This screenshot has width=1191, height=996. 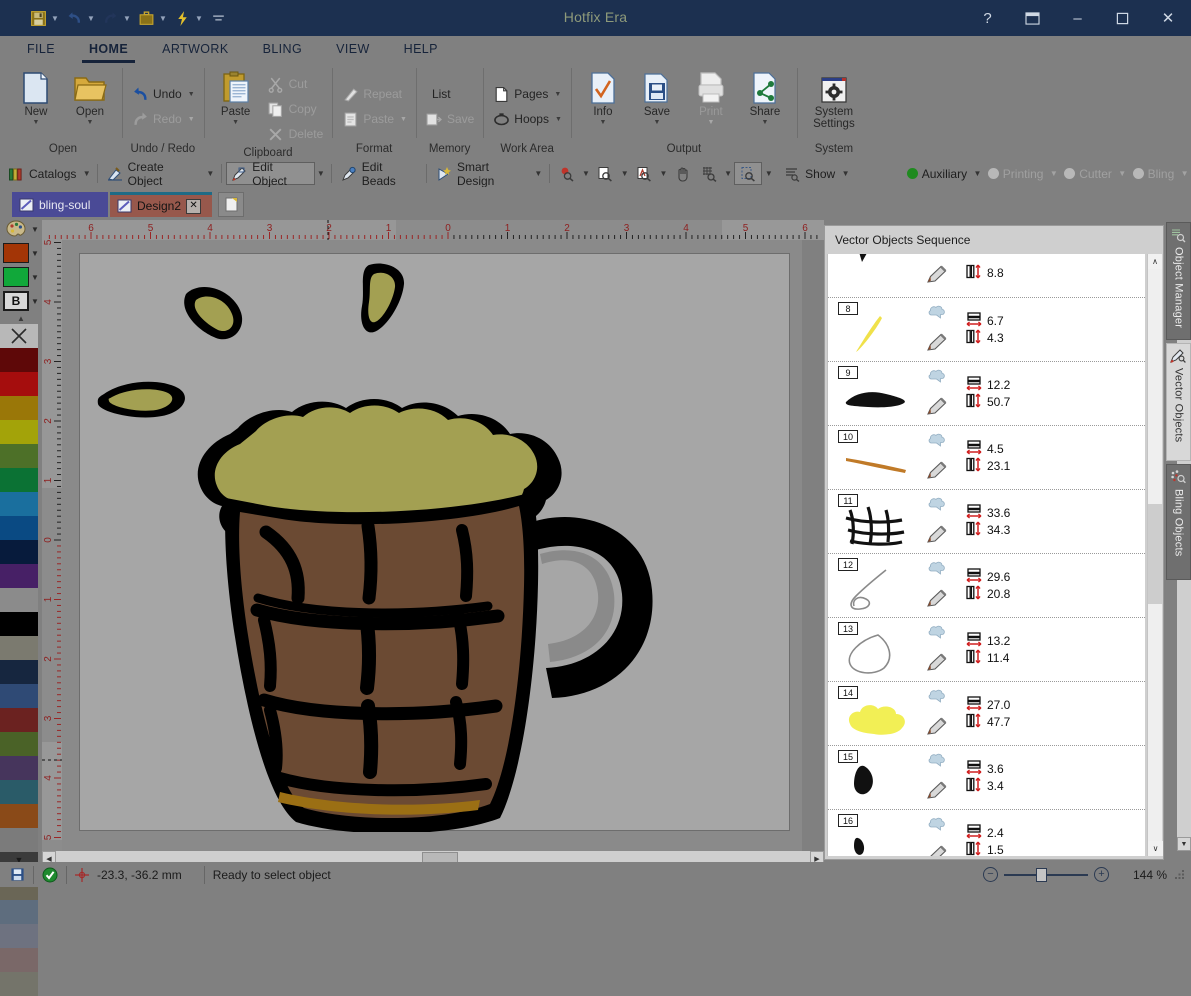 What do you see at coordinates (986, 276) in the screenshot?
I see `vector-object-row: 8.8` at bounding box center [986, 276].